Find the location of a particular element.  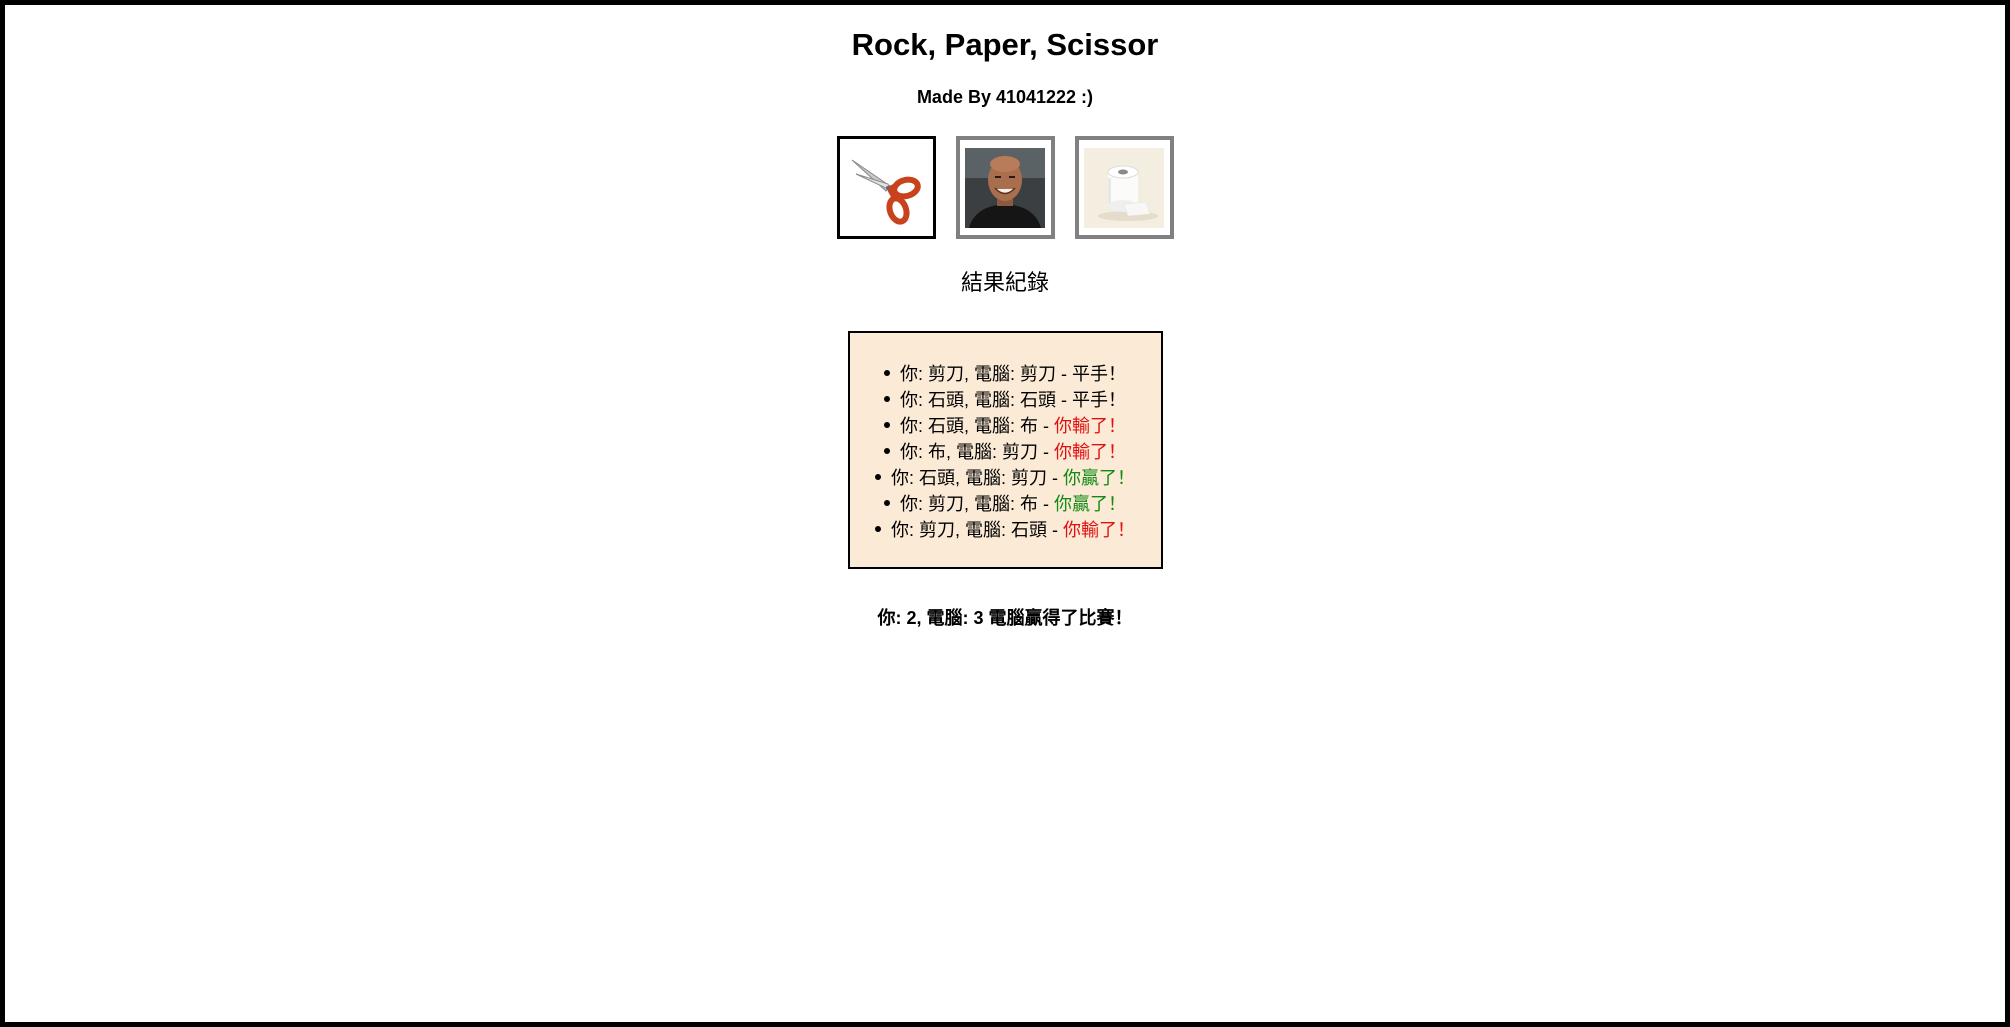

list-item: 你: 布, 電腦: 剪刀 - 你輸了！ is located at coordinates (1005, 452).